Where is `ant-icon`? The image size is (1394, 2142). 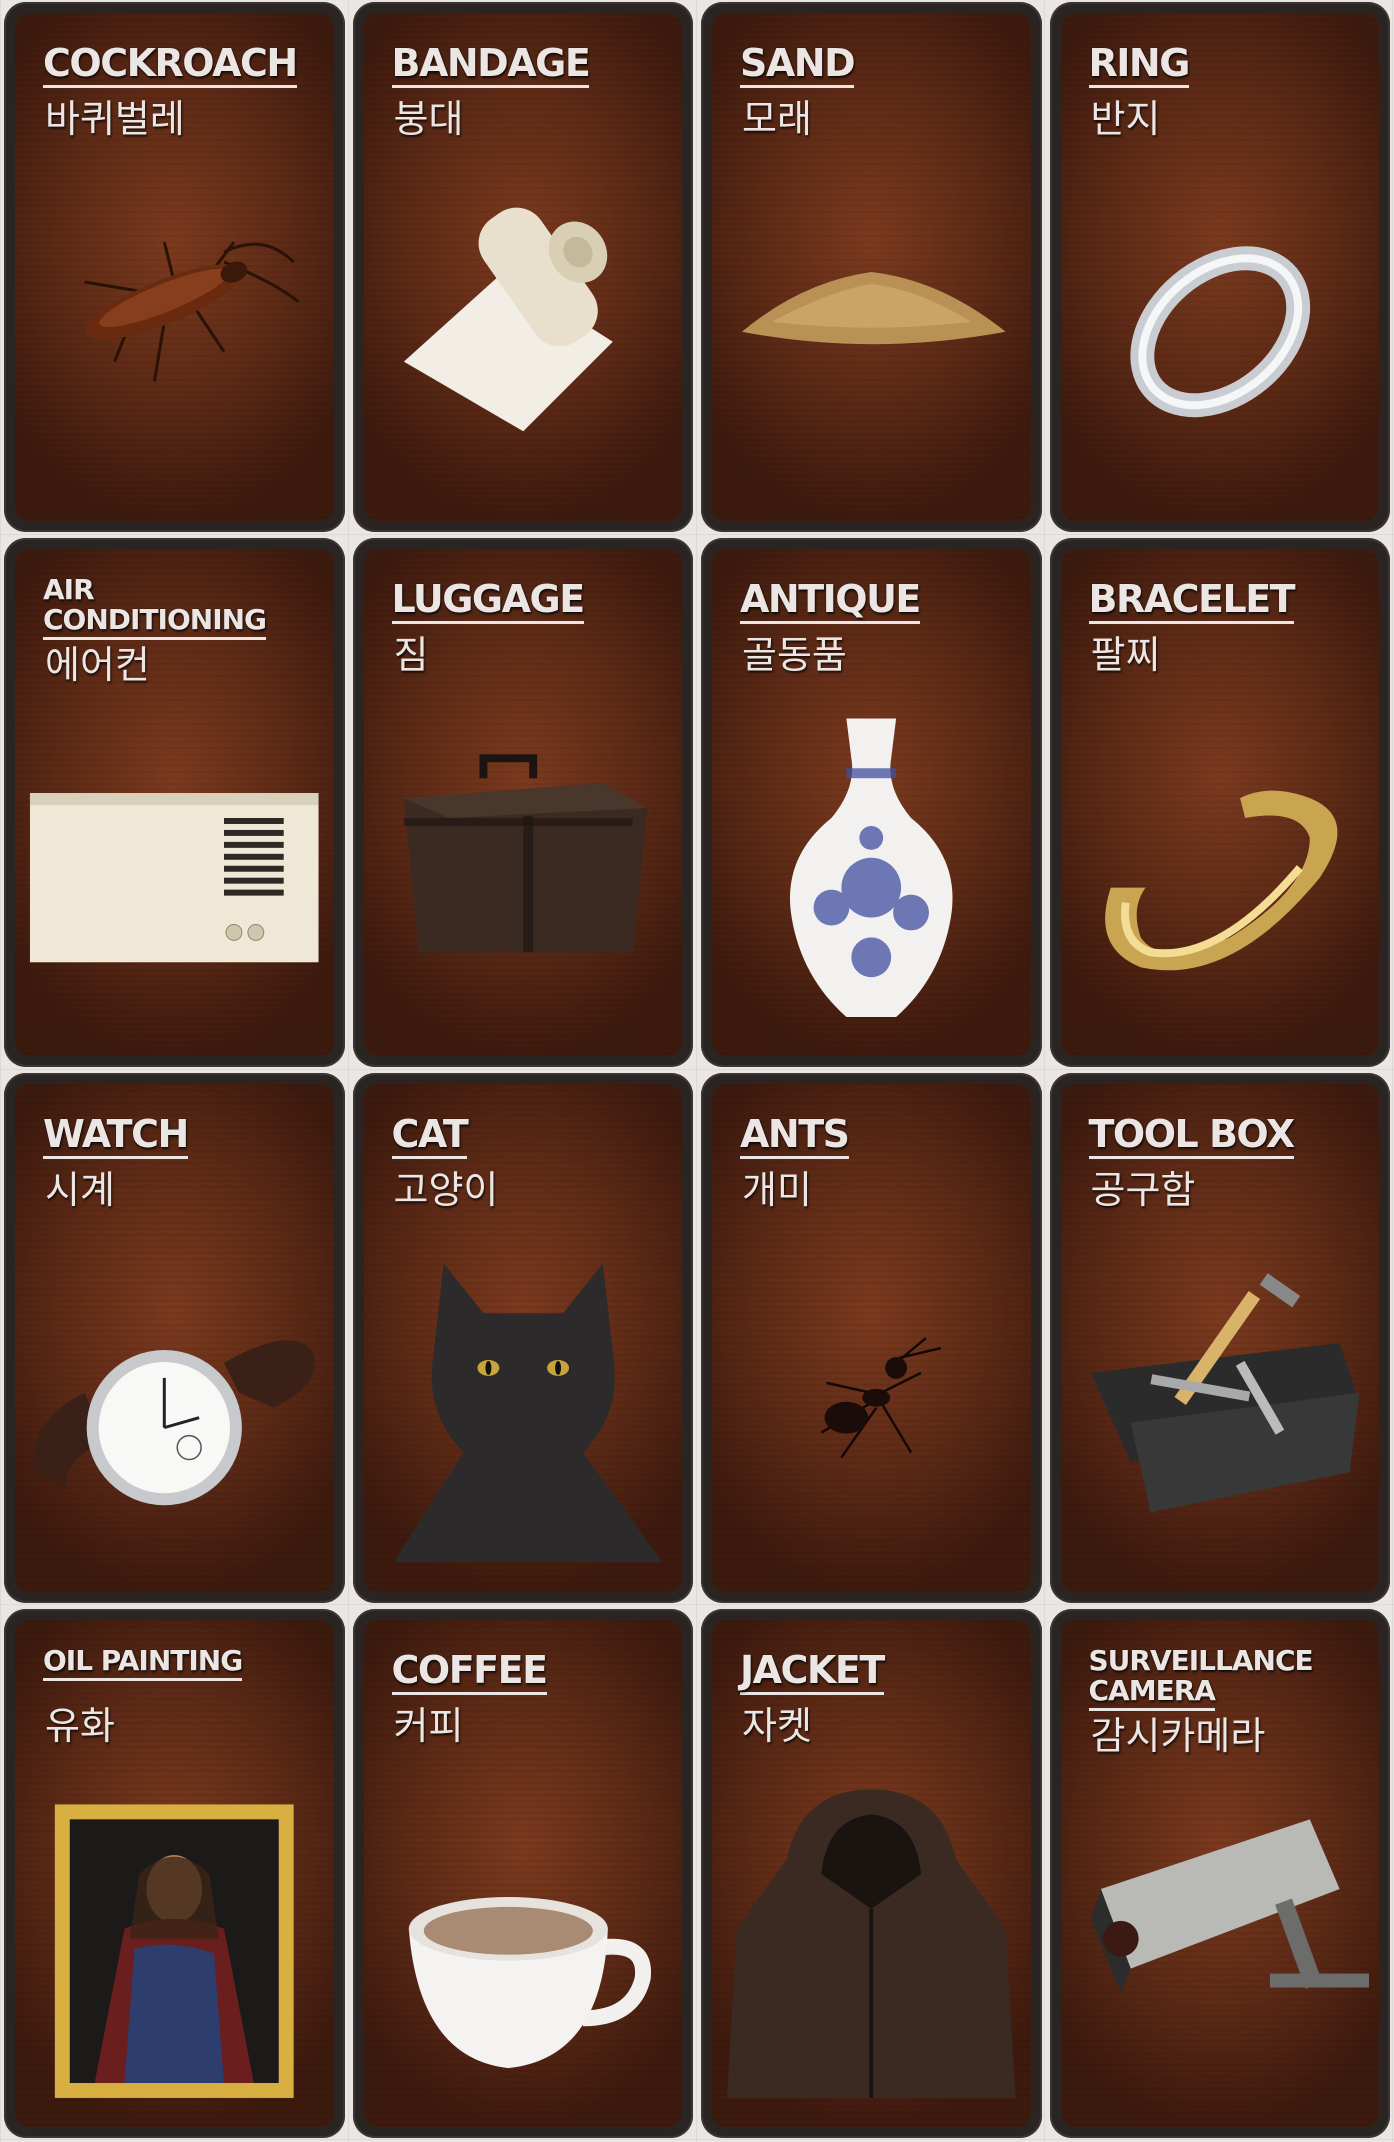 ant-icon is located at coordinates (871, 1403).